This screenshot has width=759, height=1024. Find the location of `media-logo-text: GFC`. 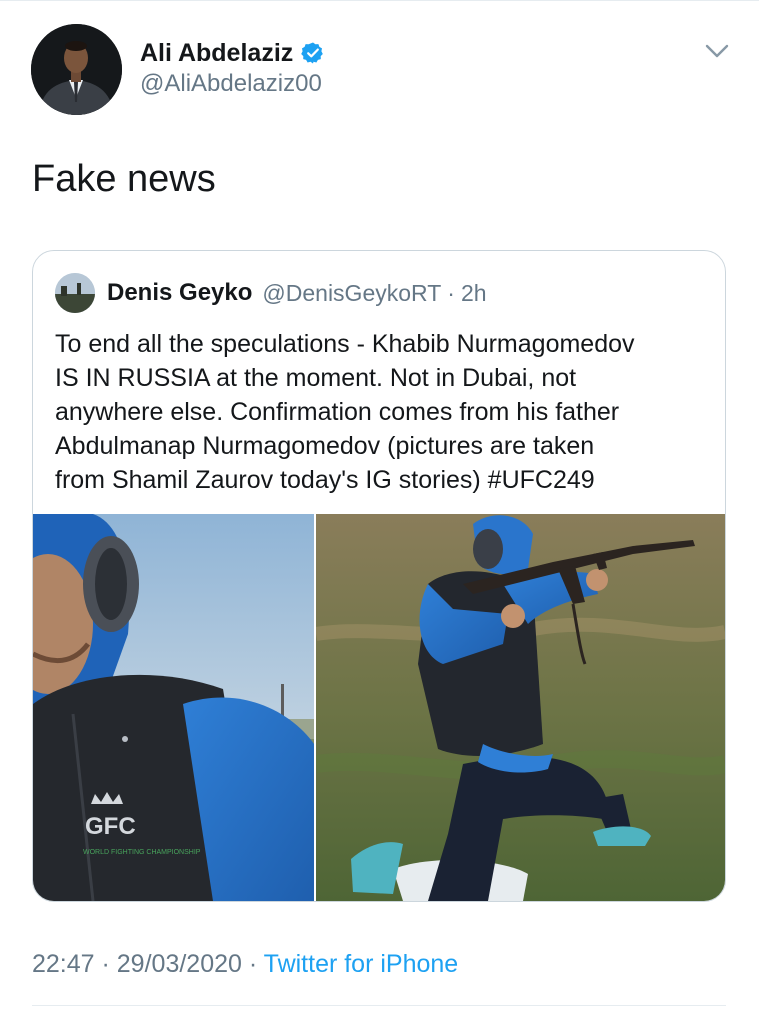

media-logo-text: GFC is located at coordinates (110, 826).